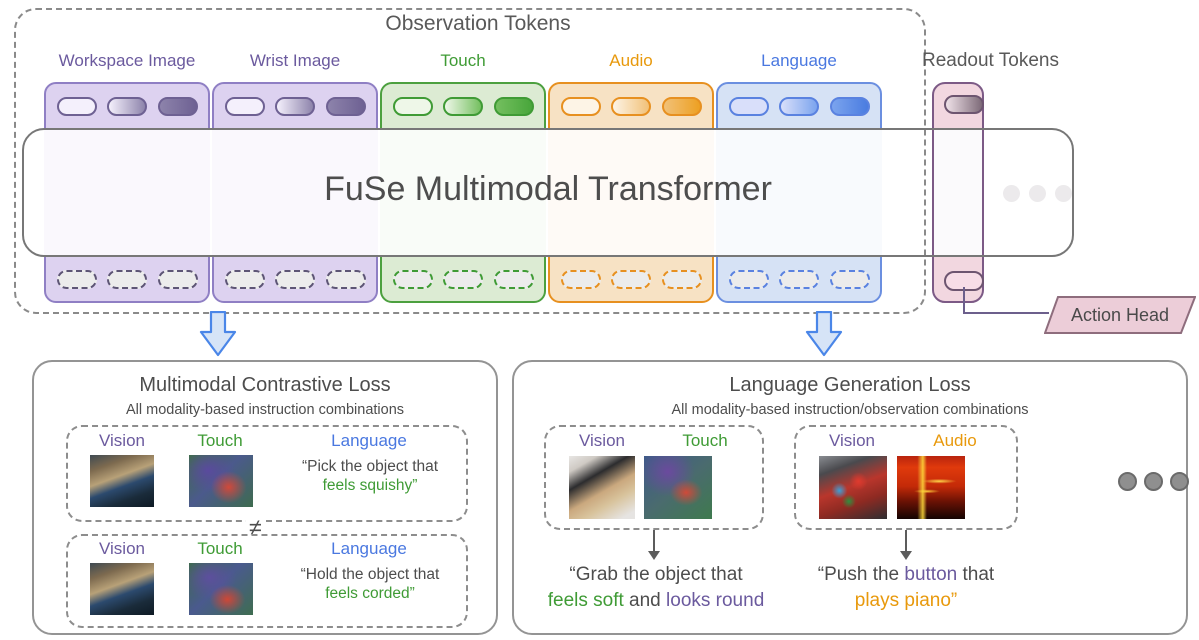  I want to click on column-label-wrist-image: Wrist Image, so click(295, 60).